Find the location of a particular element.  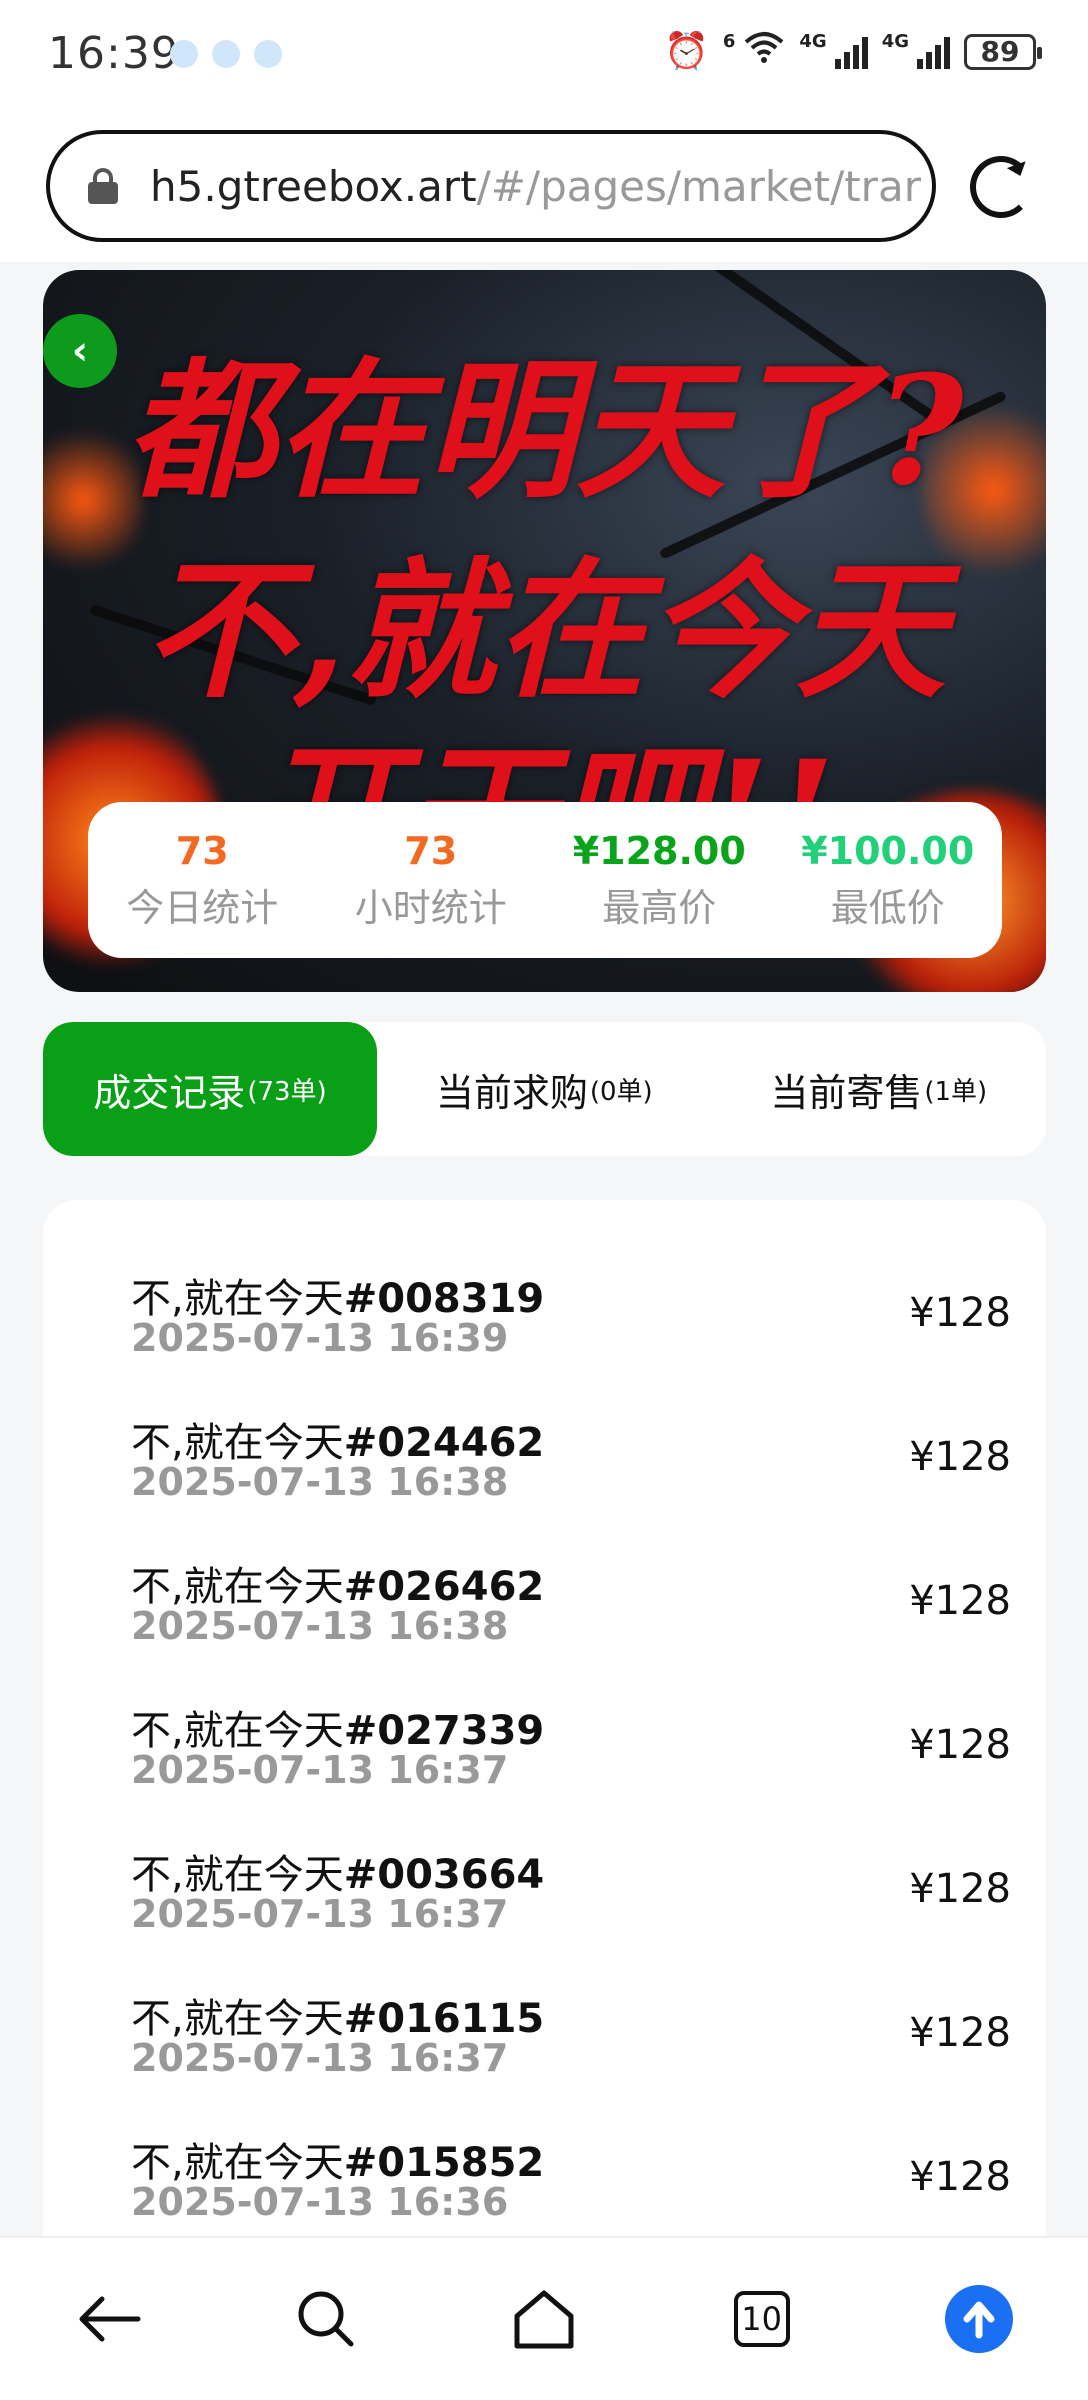

upload-icon is located at coordinates (979, 2319).